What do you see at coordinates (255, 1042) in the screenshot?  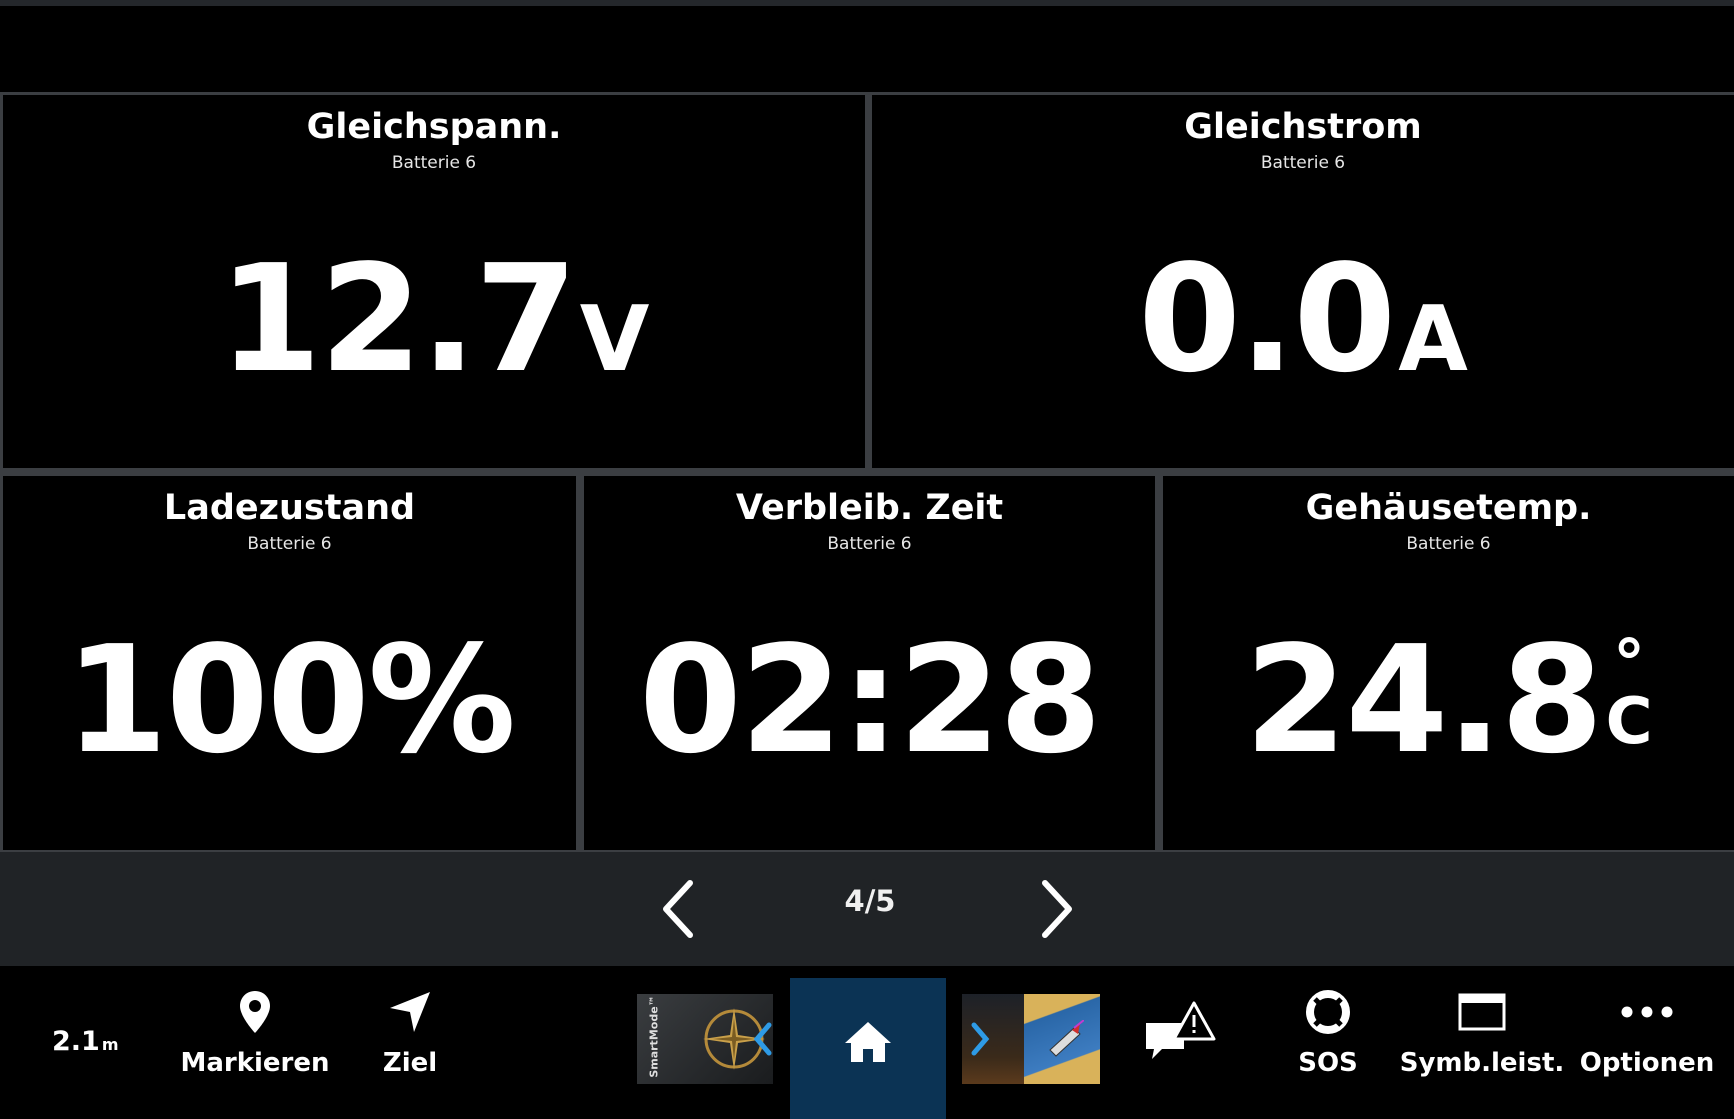 I see `mark-button: Markieren` at bounding box center [255, 1042].